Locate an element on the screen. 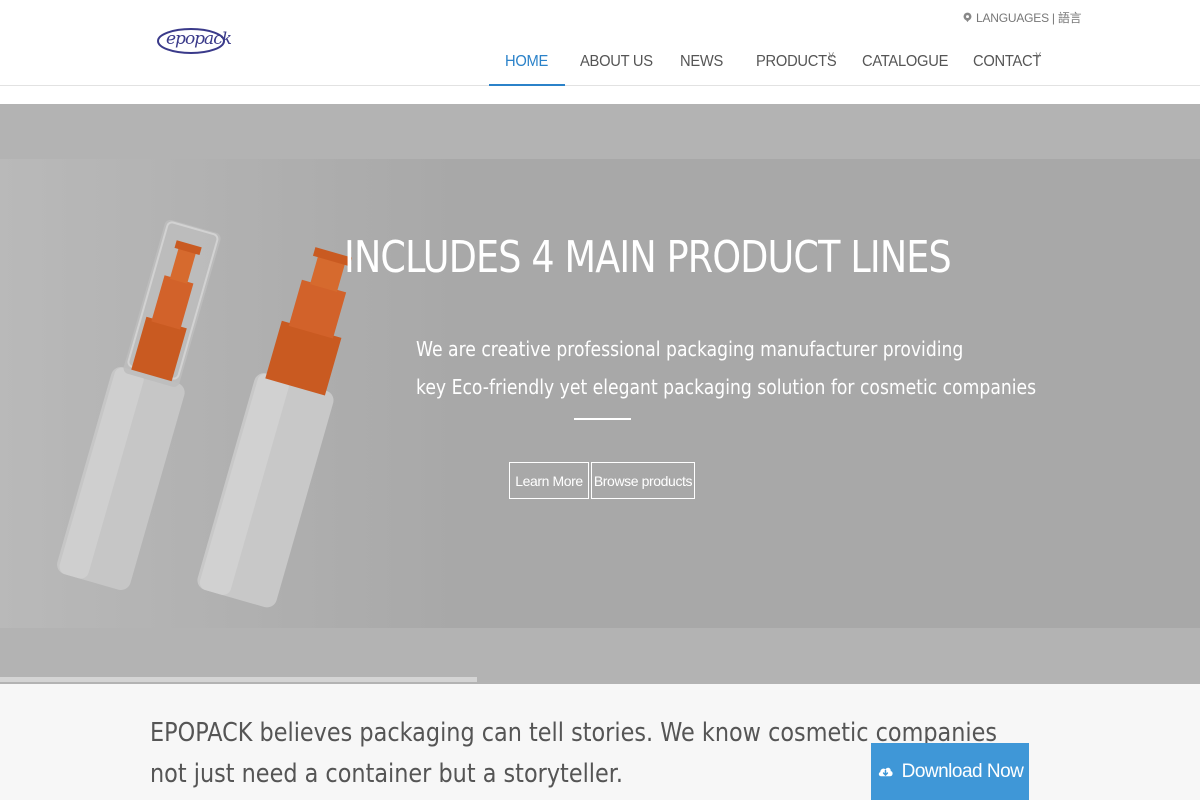 The width and height of the screenshot is (1200, 800). contact-chevron-down-icon: ˅ is located at coordinates (1038, 56).